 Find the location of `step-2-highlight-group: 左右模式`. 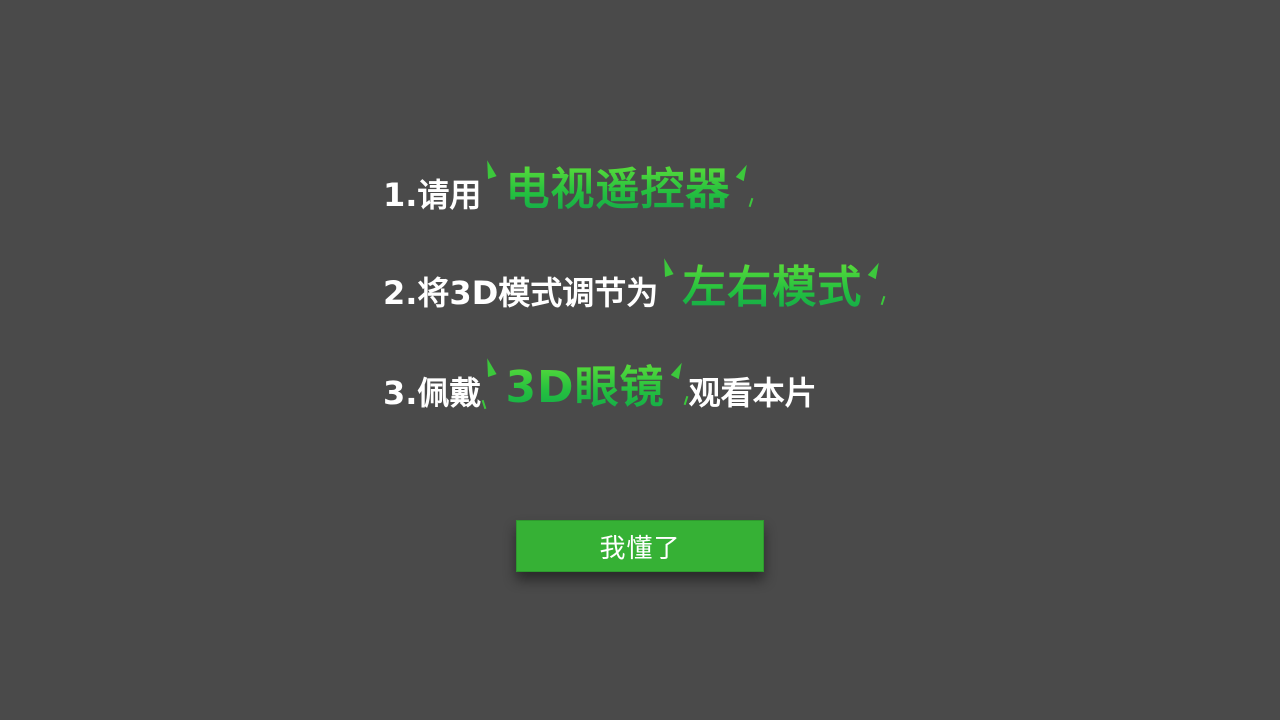

step-2-highlight-group: 左右模式 is located at coordinates (772, 292).